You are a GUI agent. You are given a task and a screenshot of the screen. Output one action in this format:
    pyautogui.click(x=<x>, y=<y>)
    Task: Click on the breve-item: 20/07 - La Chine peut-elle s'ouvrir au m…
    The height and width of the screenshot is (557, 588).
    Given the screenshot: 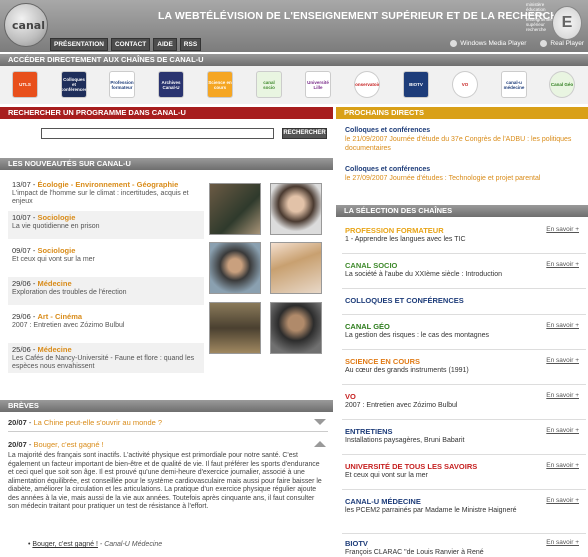 What is the action you would take?
    pyautogui.click(x=168, y=422)
    